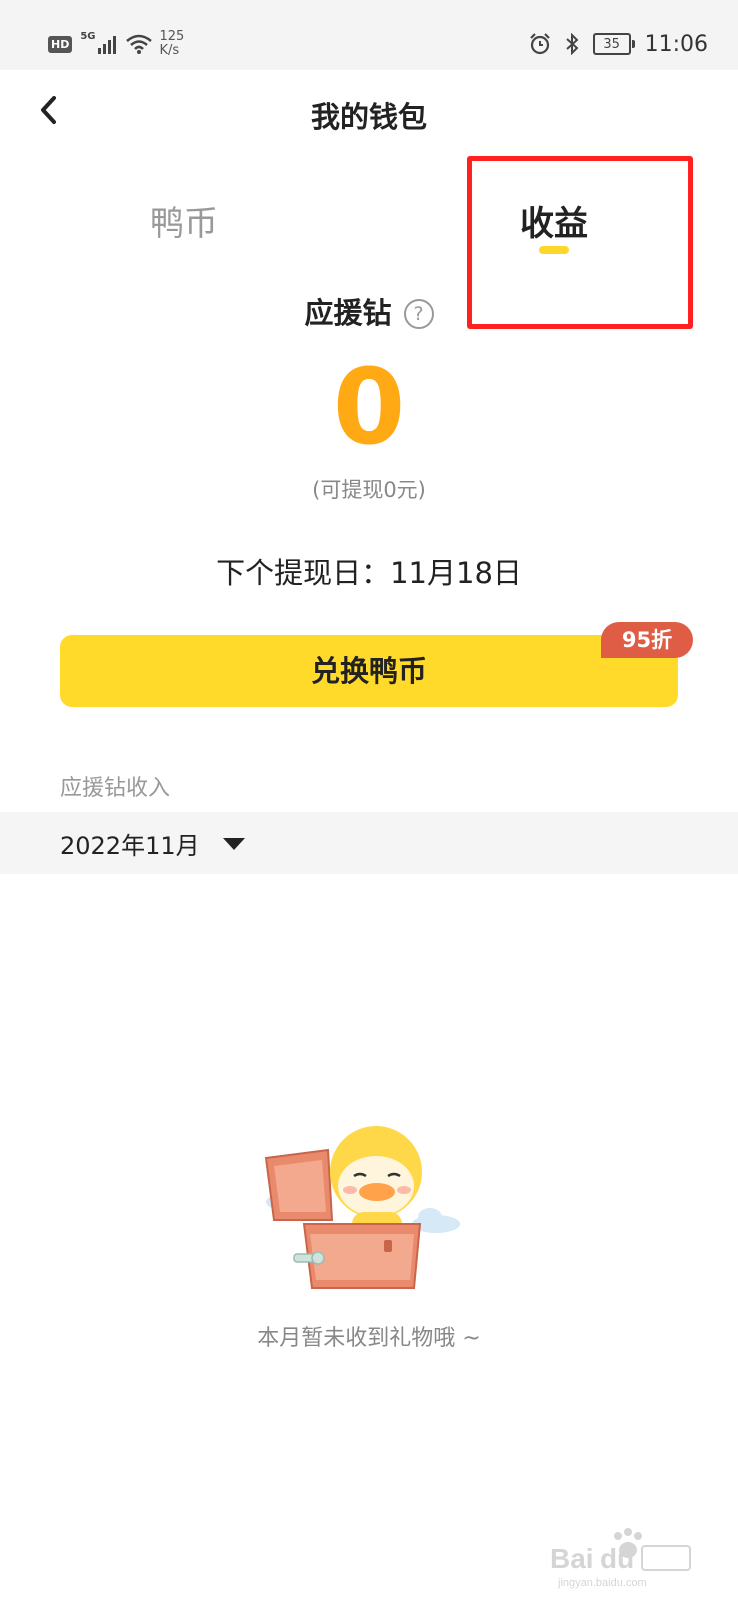 The height and width of the screenshot is (1600, 738). I want to click on battery-icon: 35, so click(613, 44).